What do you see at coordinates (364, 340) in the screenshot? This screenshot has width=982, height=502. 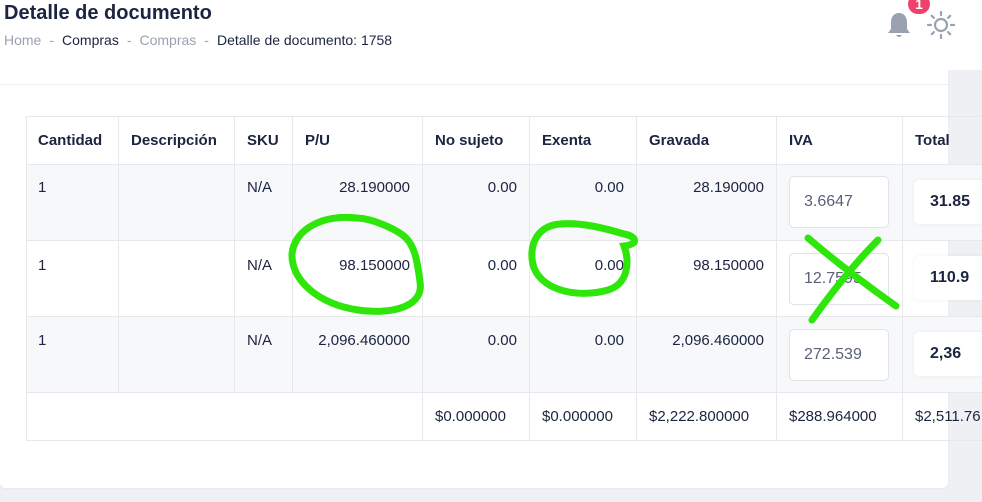 I see `cell-pu: 2,096.460000` at bounding box center [364, 340].